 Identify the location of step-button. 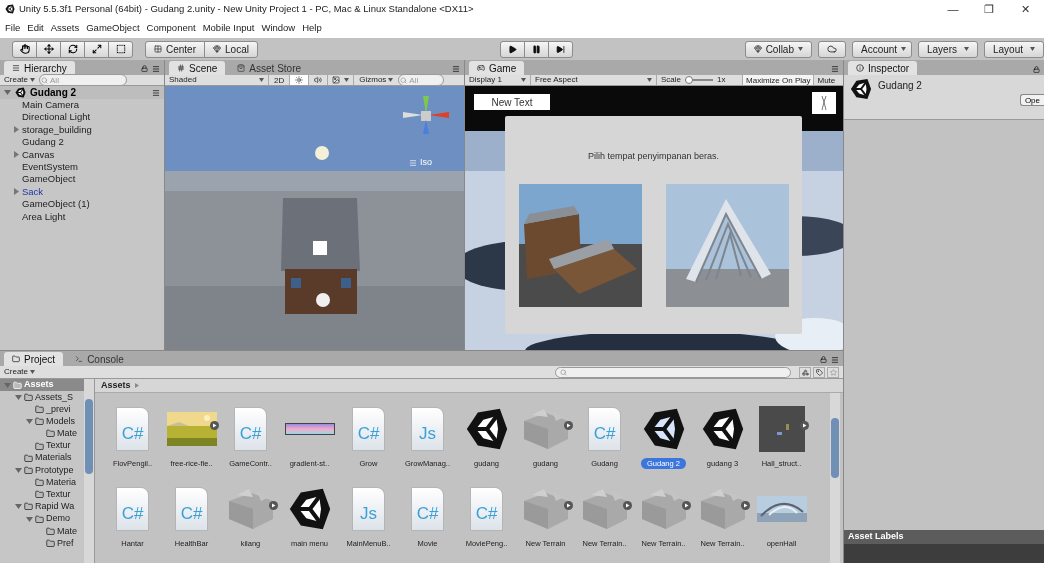
(560, 49).